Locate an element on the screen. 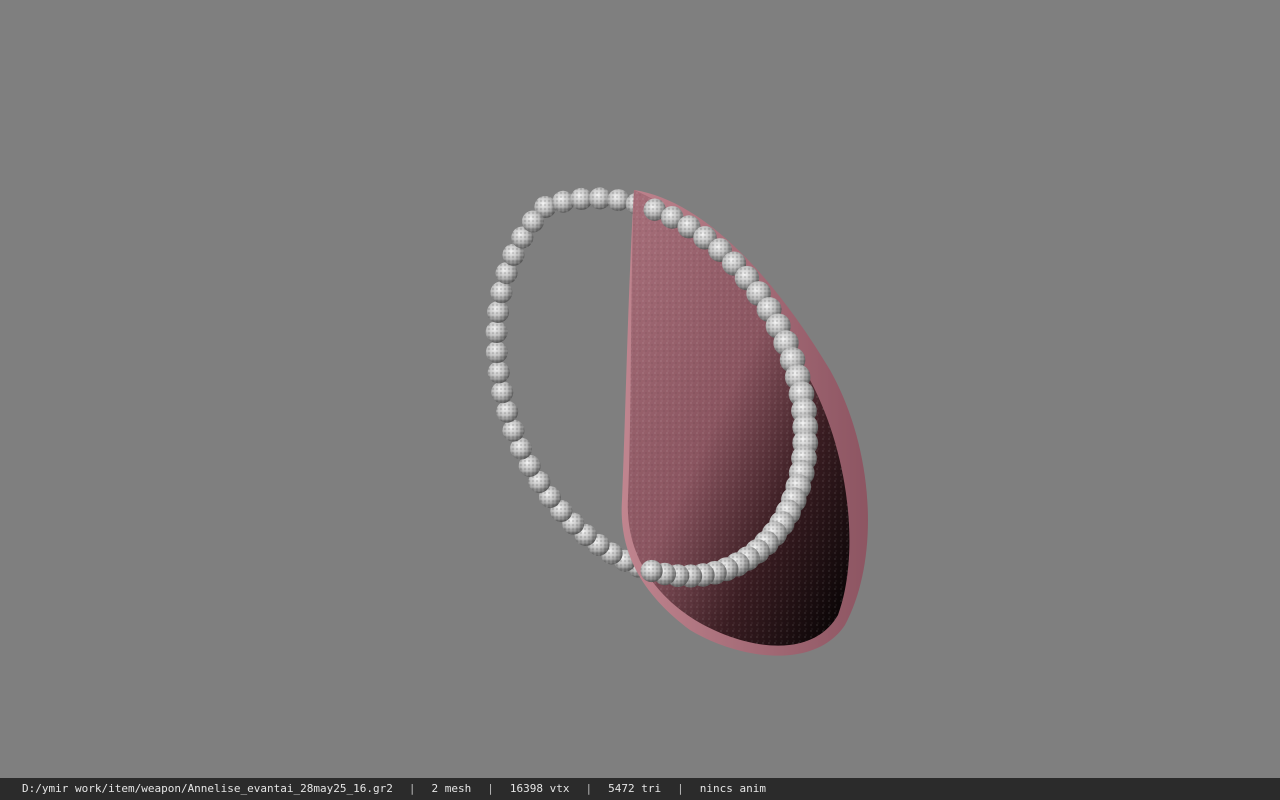 This screenshot has width=1280, height=800. mesh-count: 2 mesh is located at coordinates (451, 788).